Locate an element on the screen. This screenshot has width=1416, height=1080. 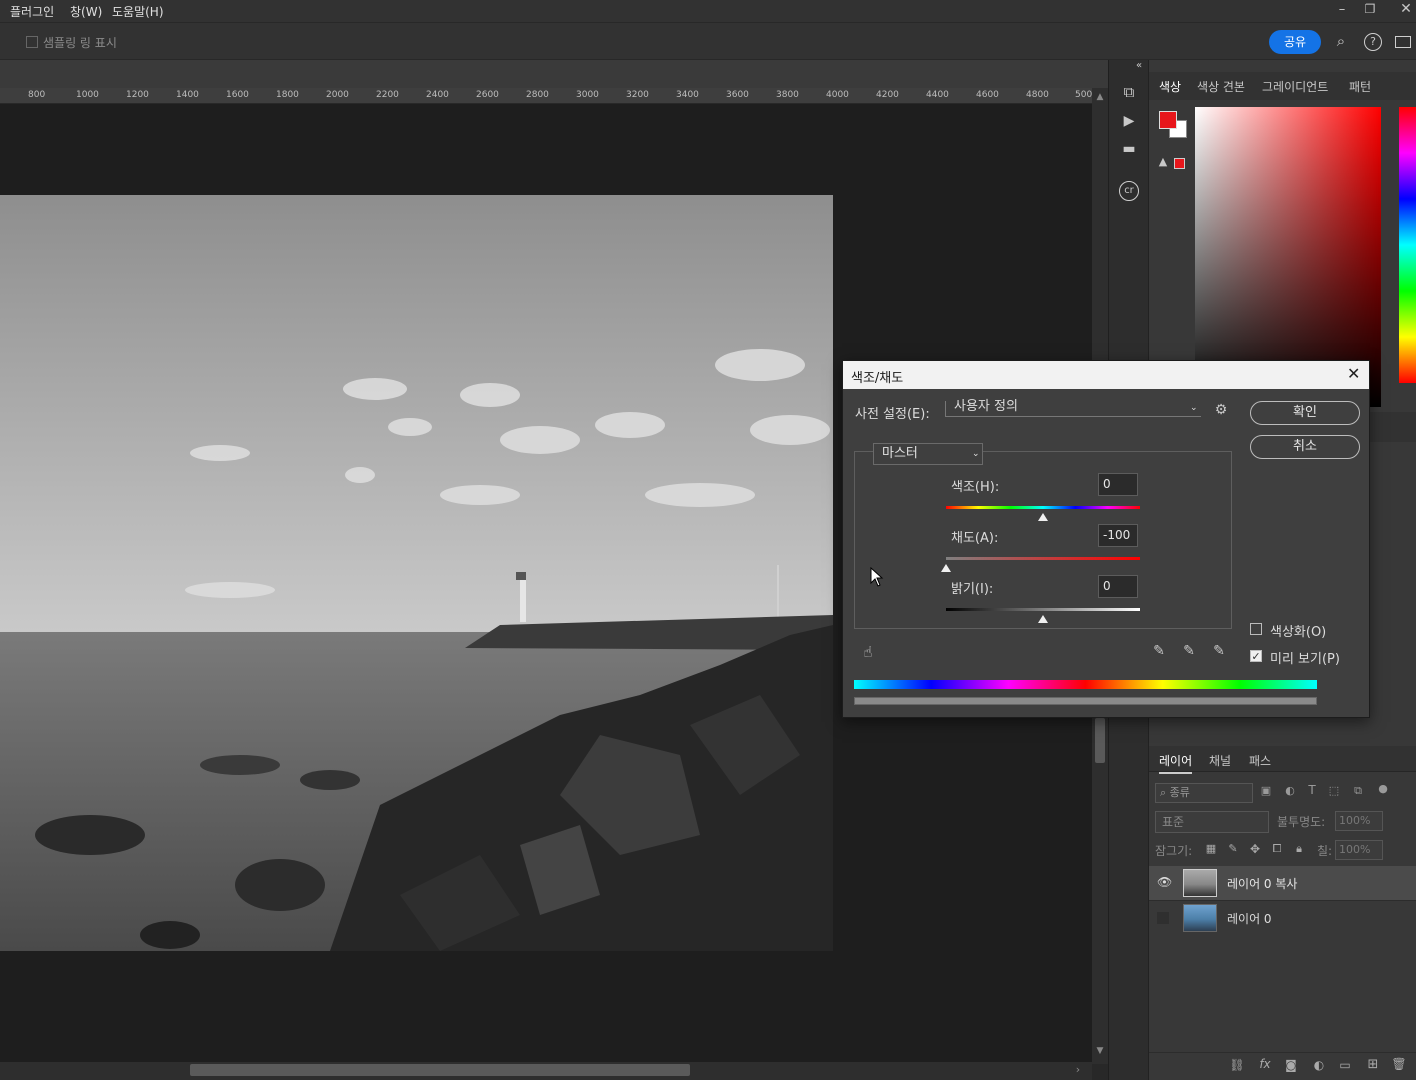
blend-mode-select: 표준 is located at coordinates (1212, 822).